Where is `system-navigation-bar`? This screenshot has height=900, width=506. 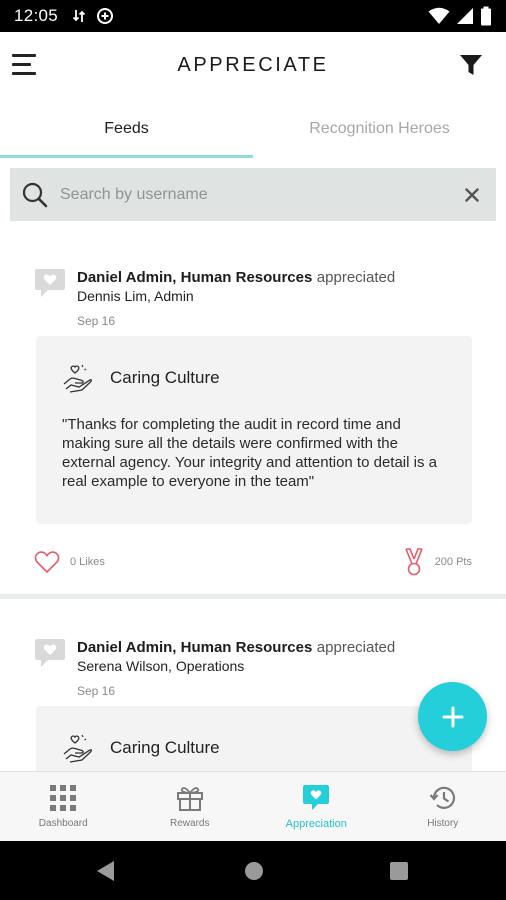 system-navigation-bar is located at coordinates (253, 870).